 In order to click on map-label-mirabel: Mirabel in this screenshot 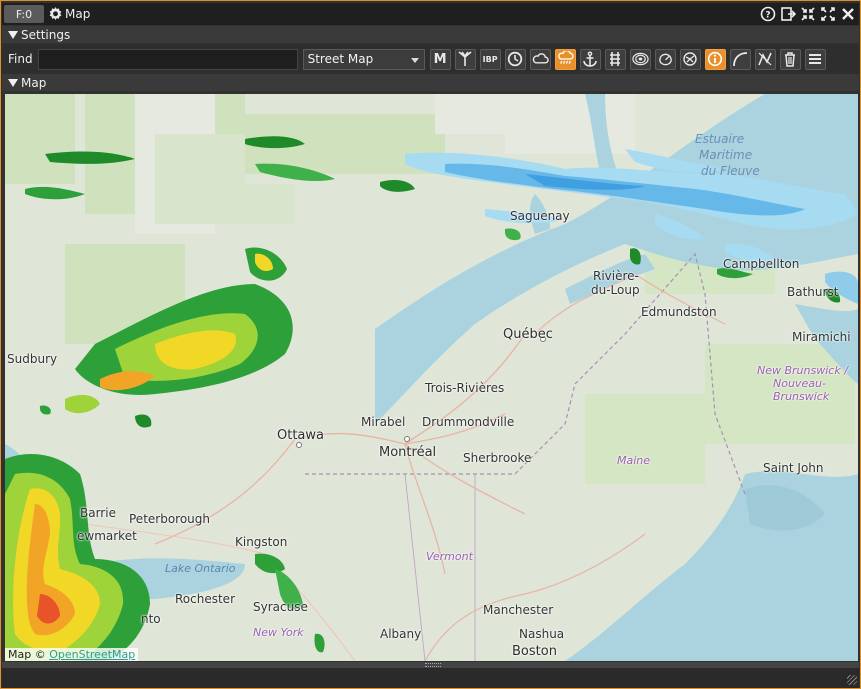, I will do `click(383, 422)`.